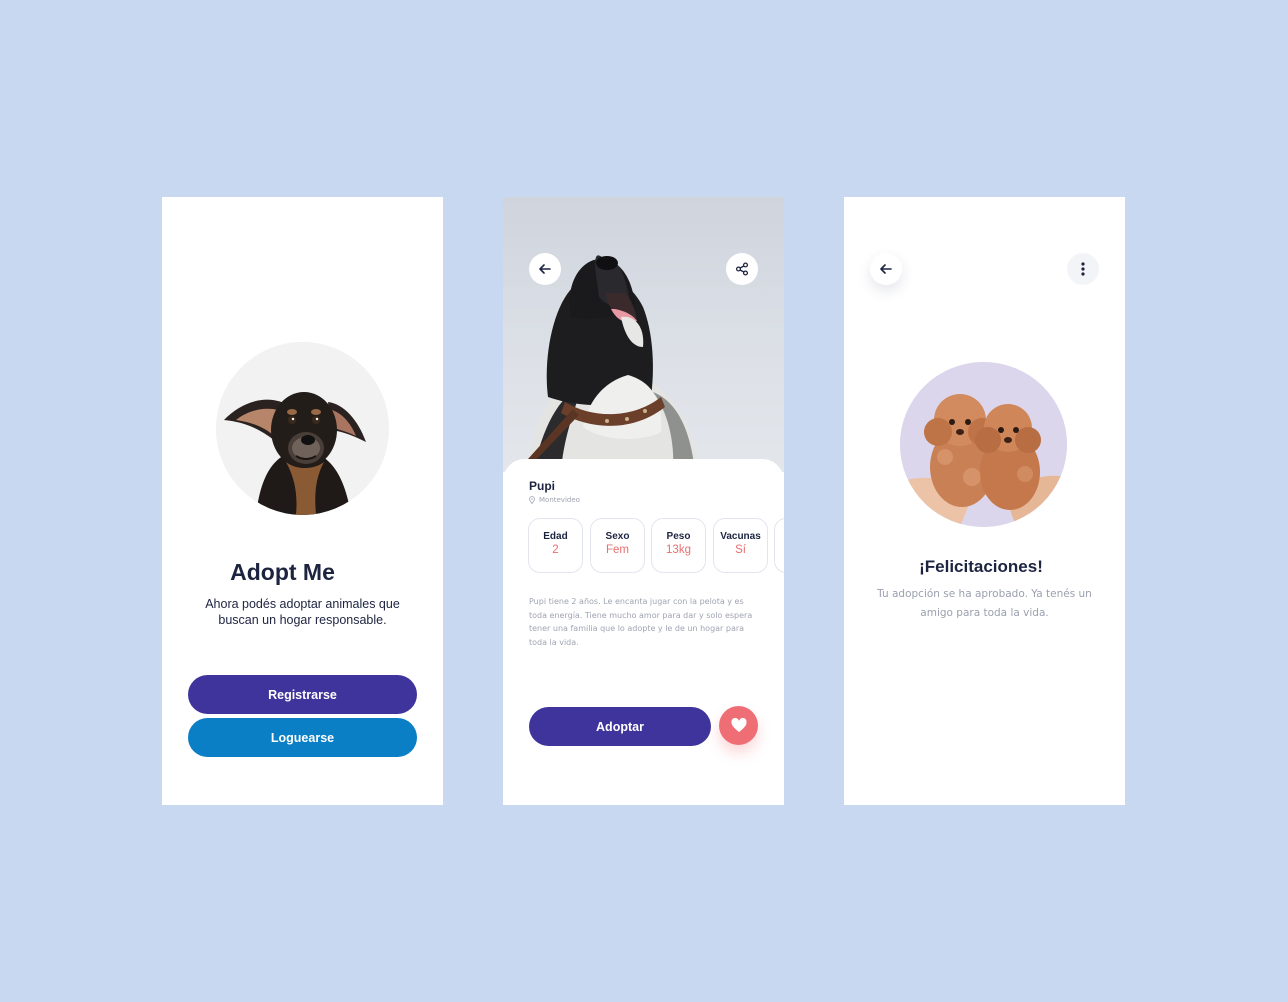 Image resolution: width=1288 pixels, height=1002 pixels. What do you see at coordinates (282, 572) in the screenshot?
I see `app-title: Adopt Me` at bounding box center [282, 572].